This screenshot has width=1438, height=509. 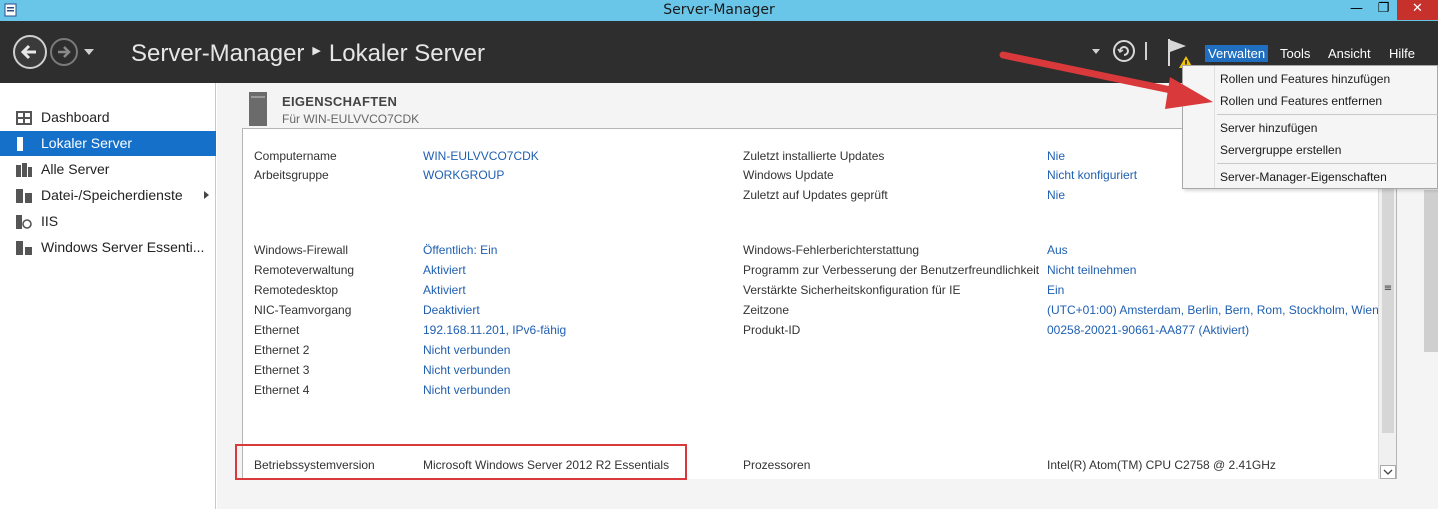 What do you see at coordinates (1124, 51) in the screenshot?
I see `refresh-icon` at bounding box center [1124, 51].